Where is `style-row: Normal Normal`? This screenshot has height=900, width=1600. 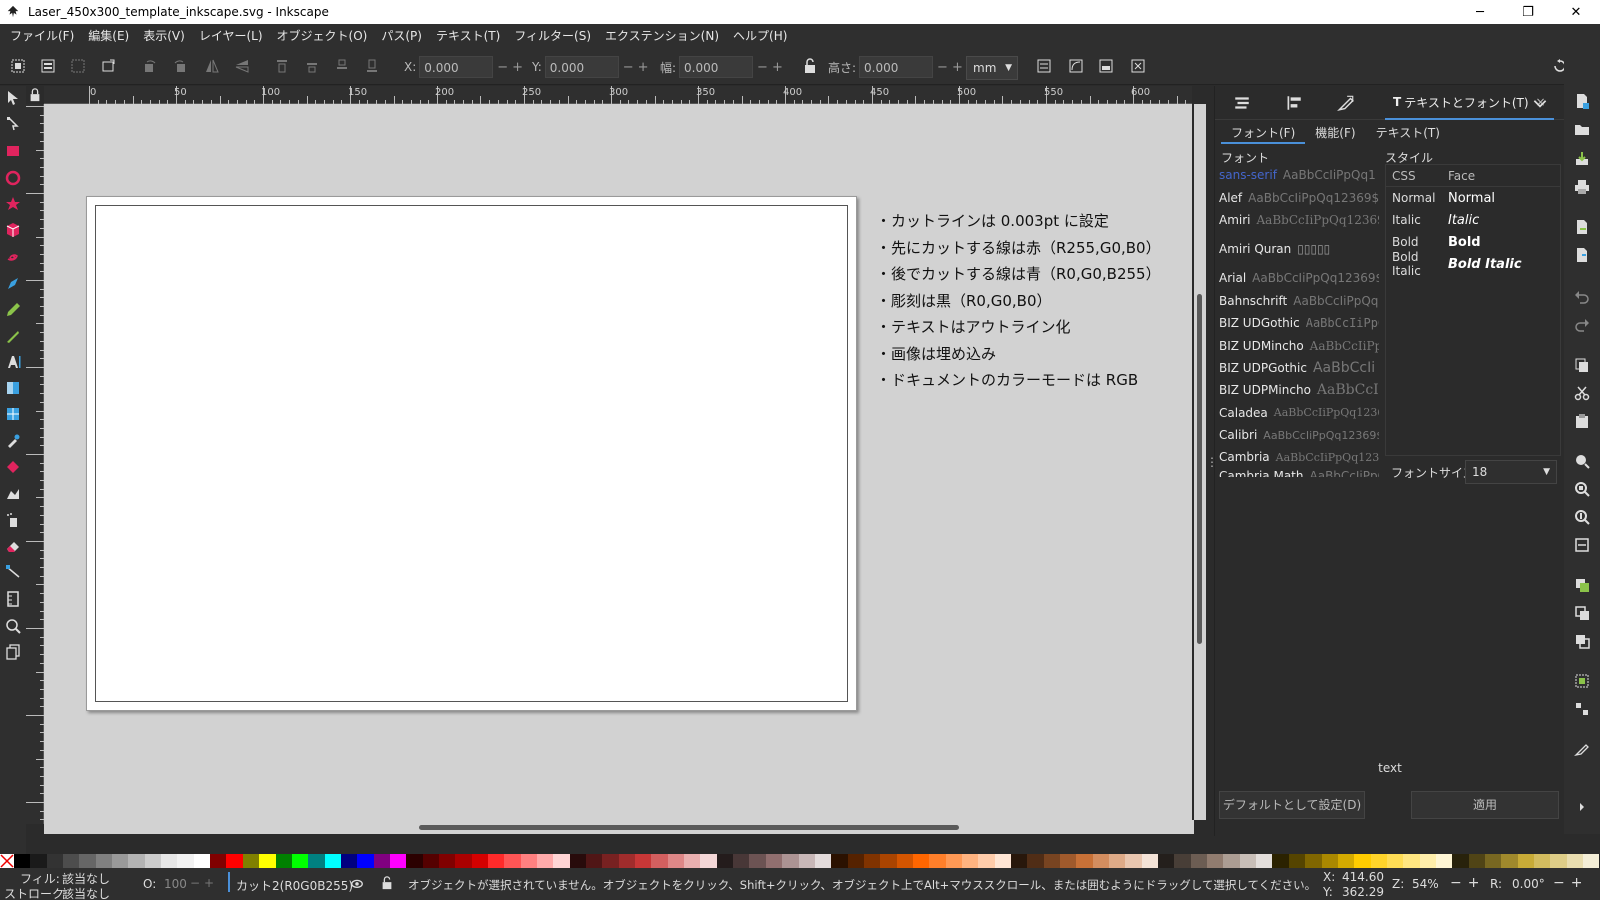 style-row: Normal Normal is located at coordinates (1473, 198).